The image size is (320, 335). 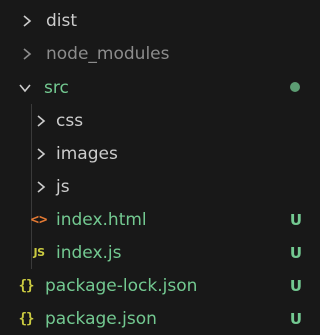 What do you see at coordinates (155, 87) in the screenshot?
I see `tree-item-src: src` at bounding box center [155, 87].